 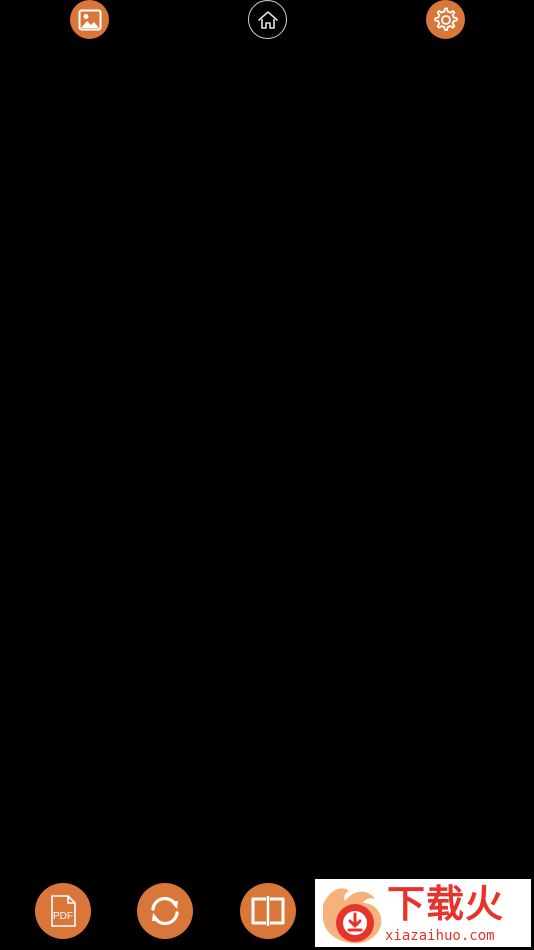 I want to click on watermark-logo: 下载火 xiazaihuo.com, so click(x=423, y=913).